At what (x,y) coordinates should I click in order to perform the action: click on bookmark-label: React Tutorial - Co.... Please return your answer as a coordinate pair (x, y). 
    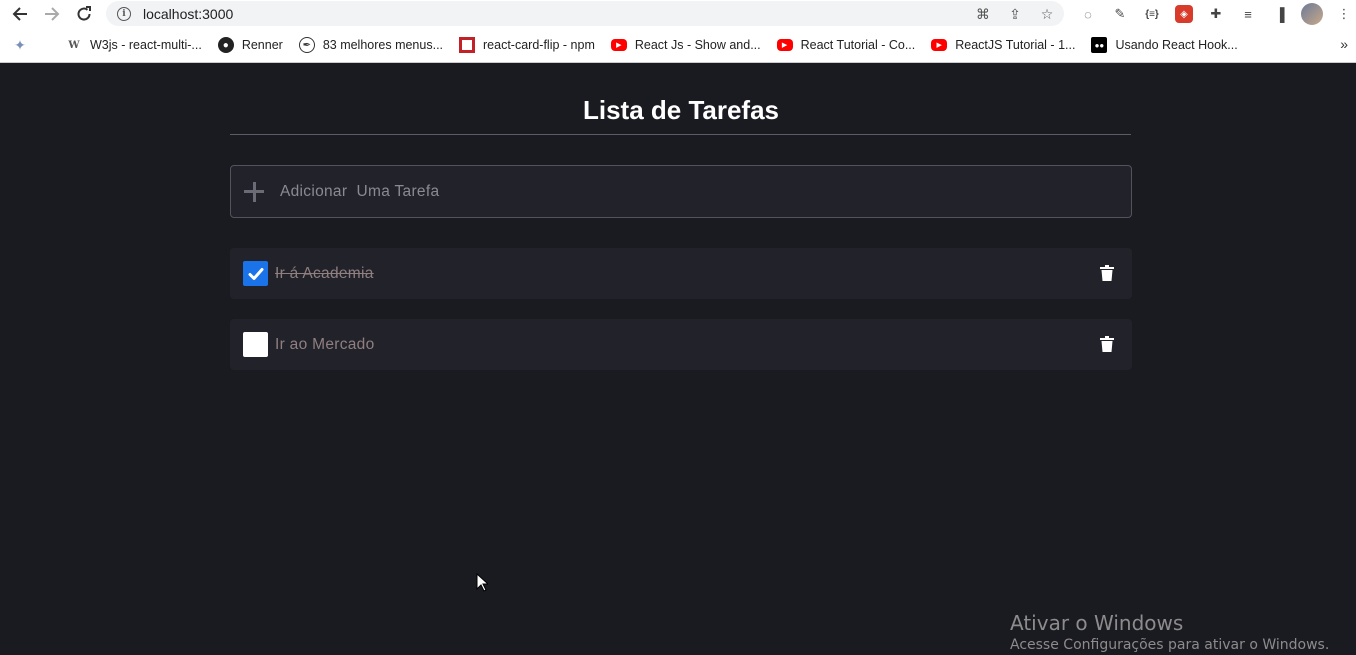
    Looking at the image, I should click on (858, 45).